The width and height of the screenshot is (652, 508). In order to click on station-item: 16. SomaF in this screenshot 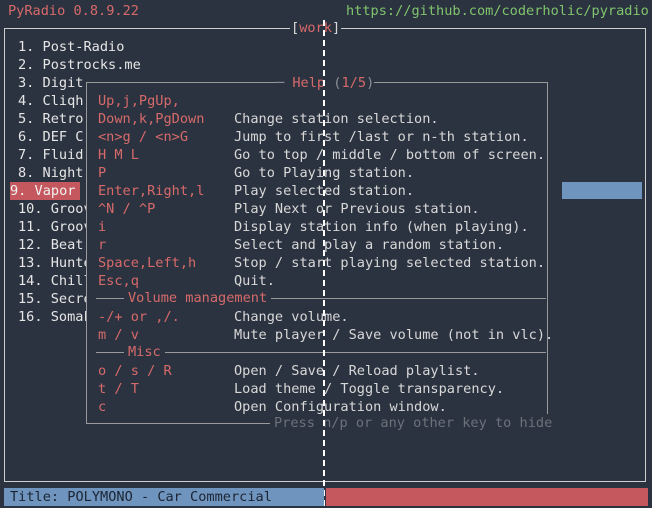, I will do `click(55, 317)`.